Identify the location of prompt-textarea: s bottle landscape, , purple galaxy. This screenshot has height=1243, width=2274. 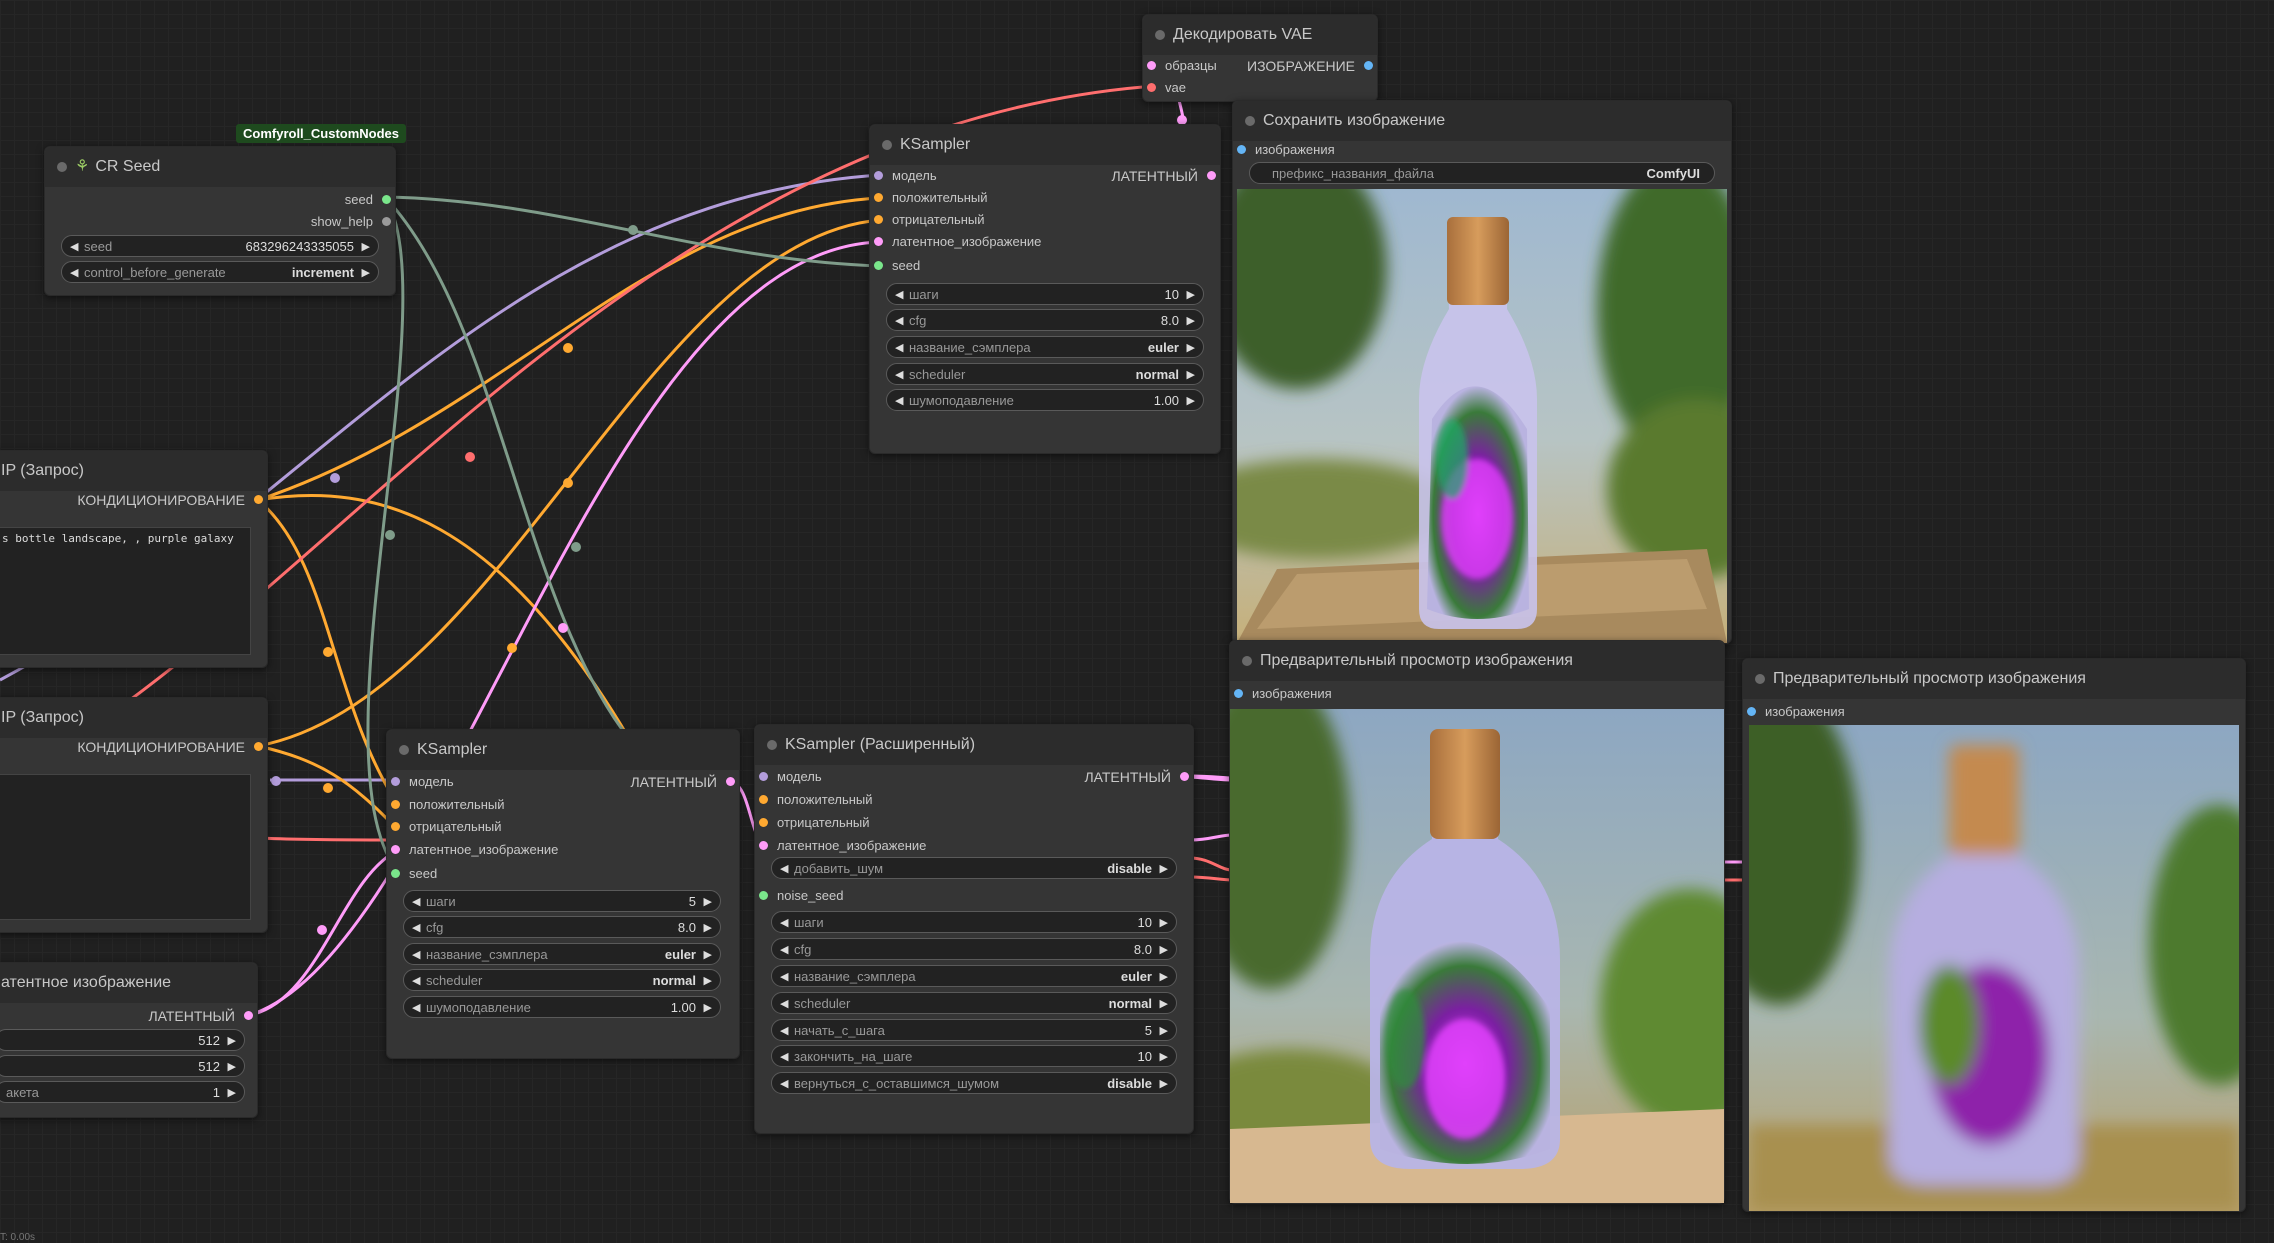
(125, 591).